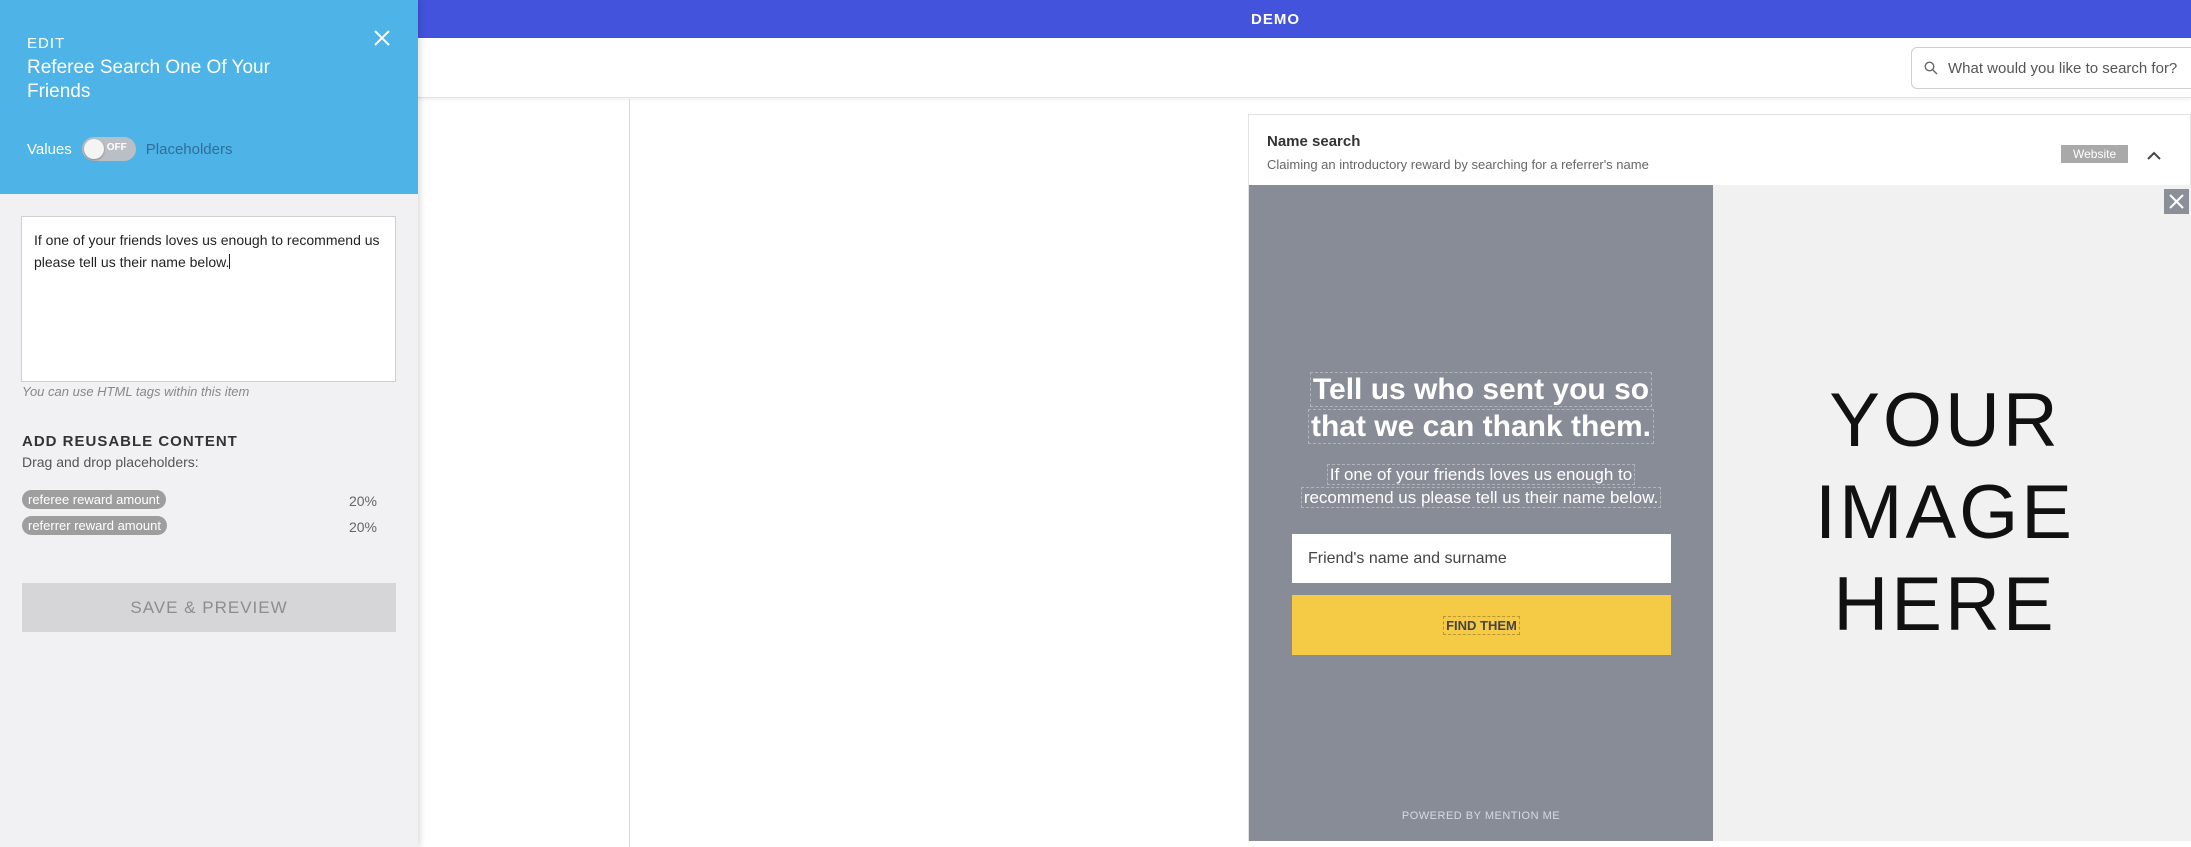  What do you see at coordinates (1304, 68) in the screenshot?
I see `sub-header` at bounding box center [1304, 68].